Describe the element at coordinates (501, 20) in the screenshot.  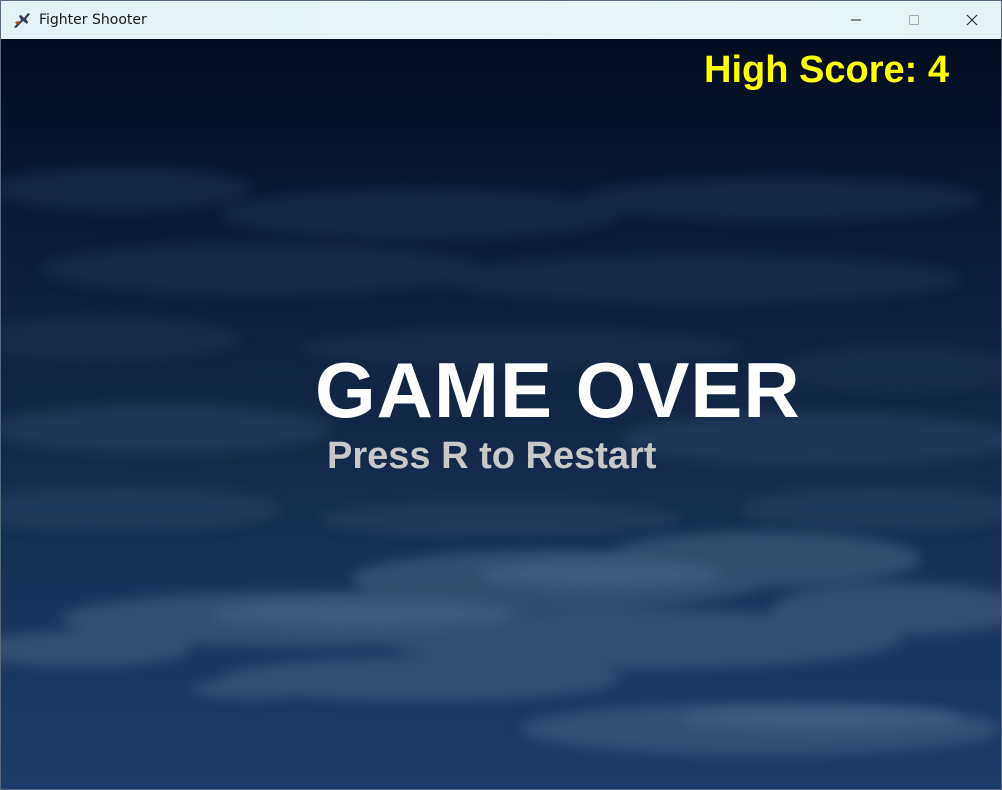
I see `title-bar: Fighter Shooter` at that location.